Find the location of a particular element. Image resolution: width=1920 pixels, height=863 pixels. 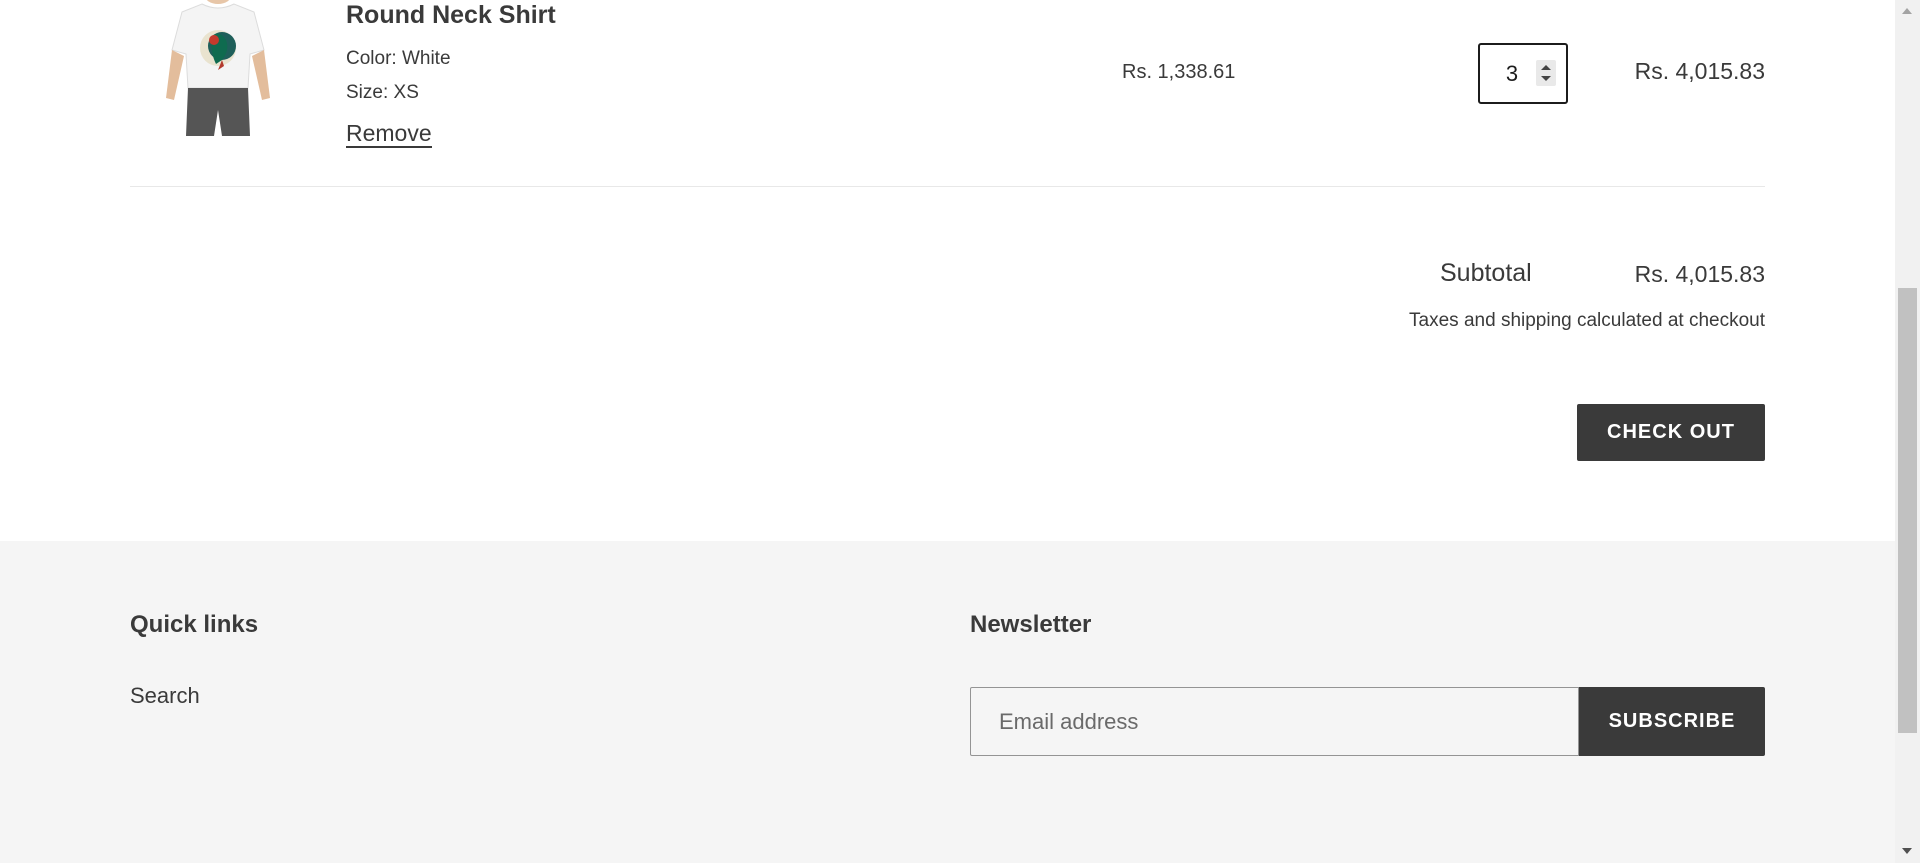

product-title: Round Neck Shirt is located at coordinates (451, 15).